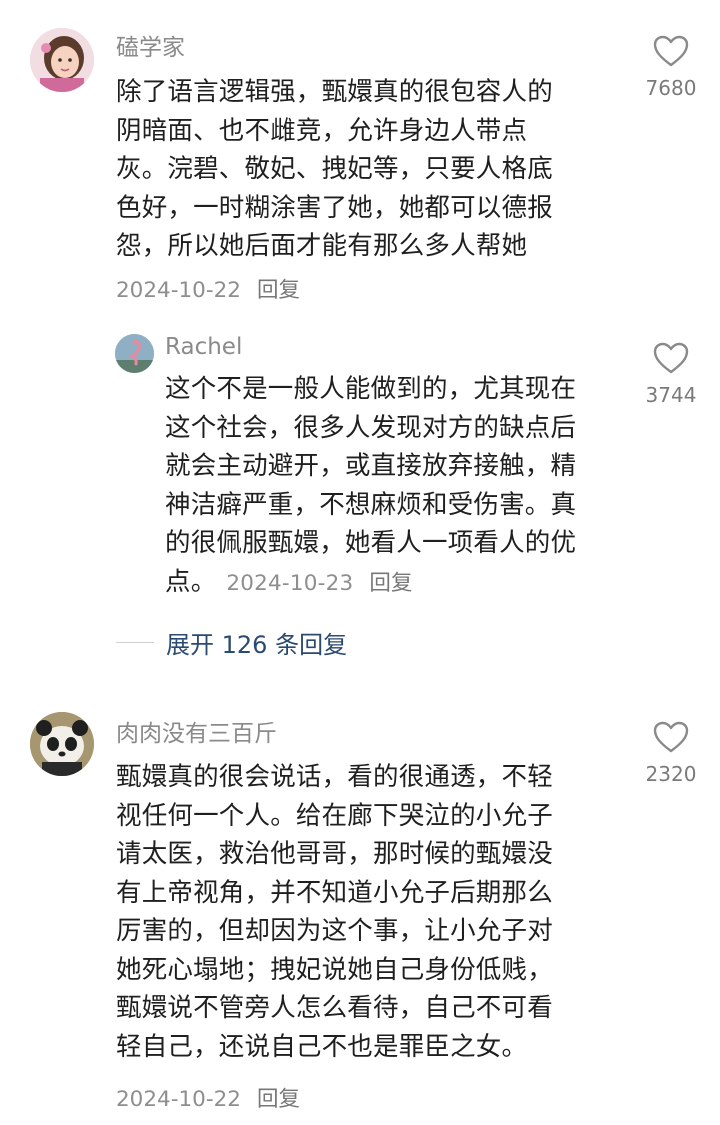 The width and height of the screenshot is (720, 1125). I want to click on like-button: 3744, so click(671, 374).